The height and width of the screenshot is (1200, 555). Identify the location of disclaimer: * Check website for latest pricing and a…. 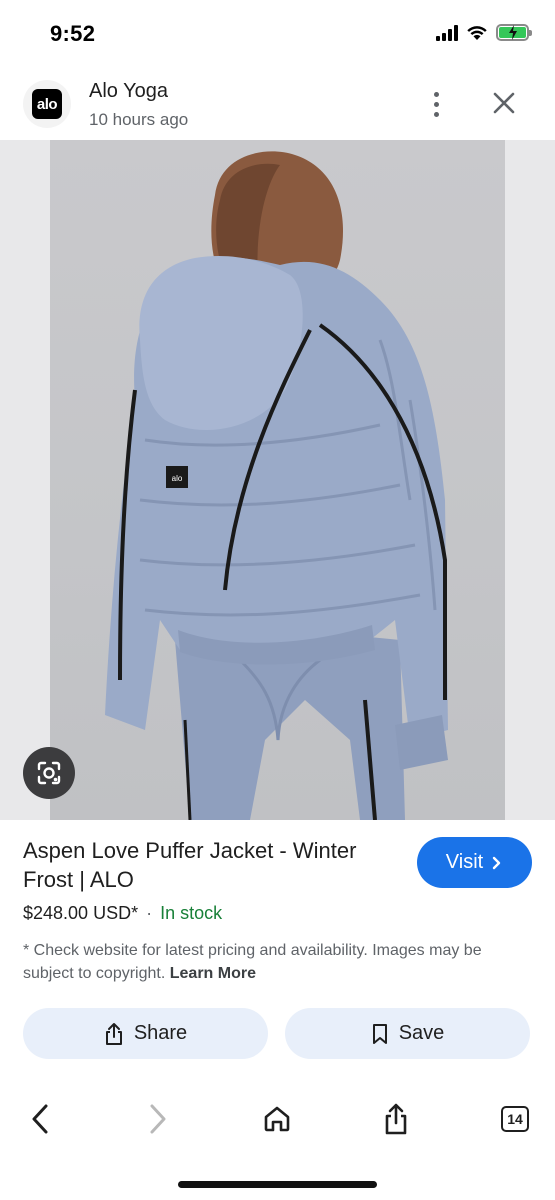
(275, 962).